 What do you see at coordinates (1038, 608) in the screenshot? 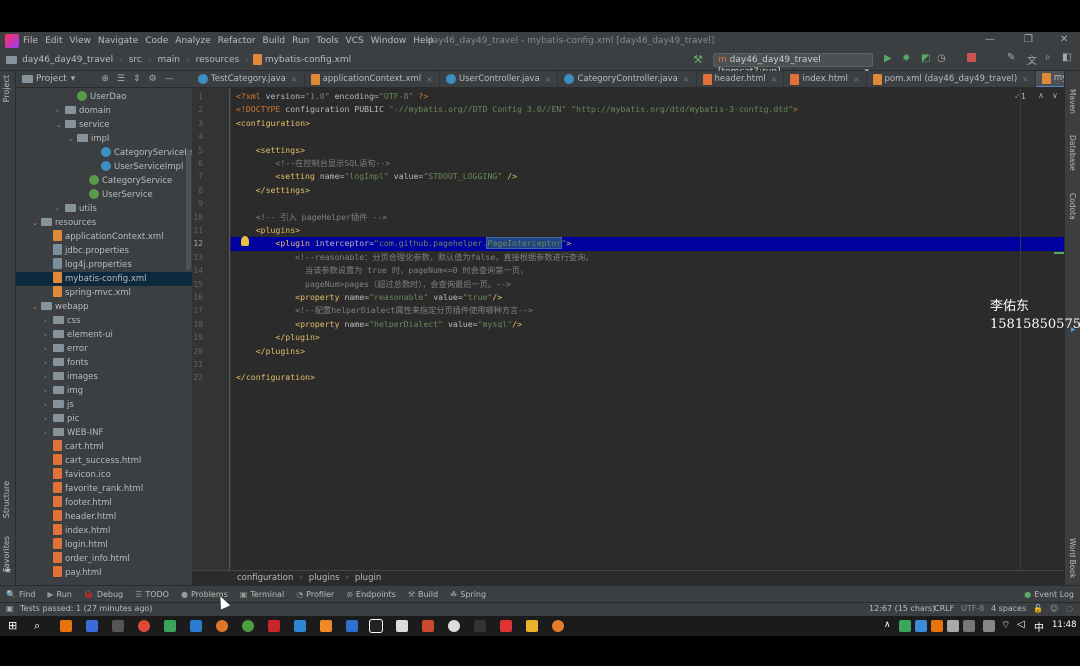
I see `lock-icon: 🔓` at bounding box center [1038, 608].